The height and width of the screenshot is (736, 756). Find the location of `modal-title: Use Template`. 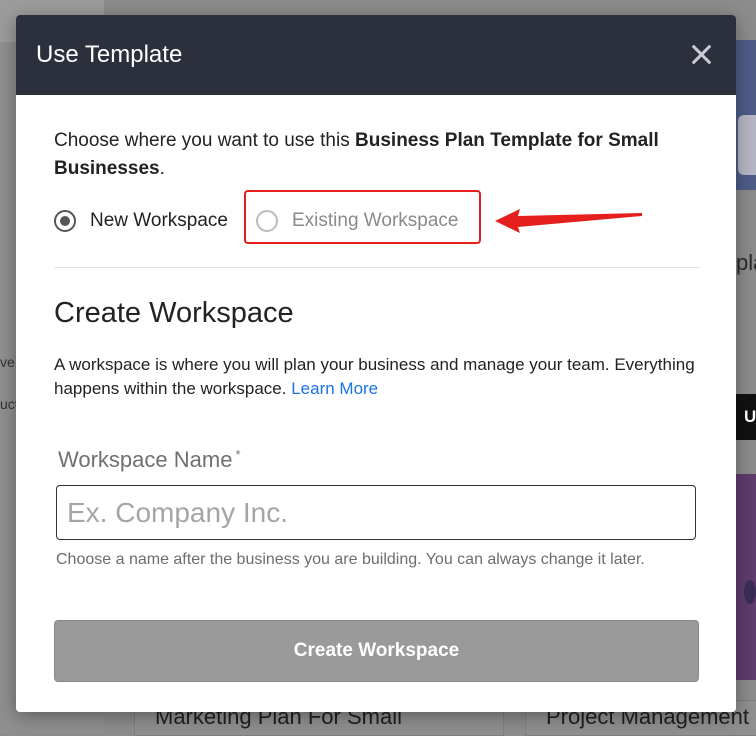

modal-title: Use Template is located at coordinates (109, 54).